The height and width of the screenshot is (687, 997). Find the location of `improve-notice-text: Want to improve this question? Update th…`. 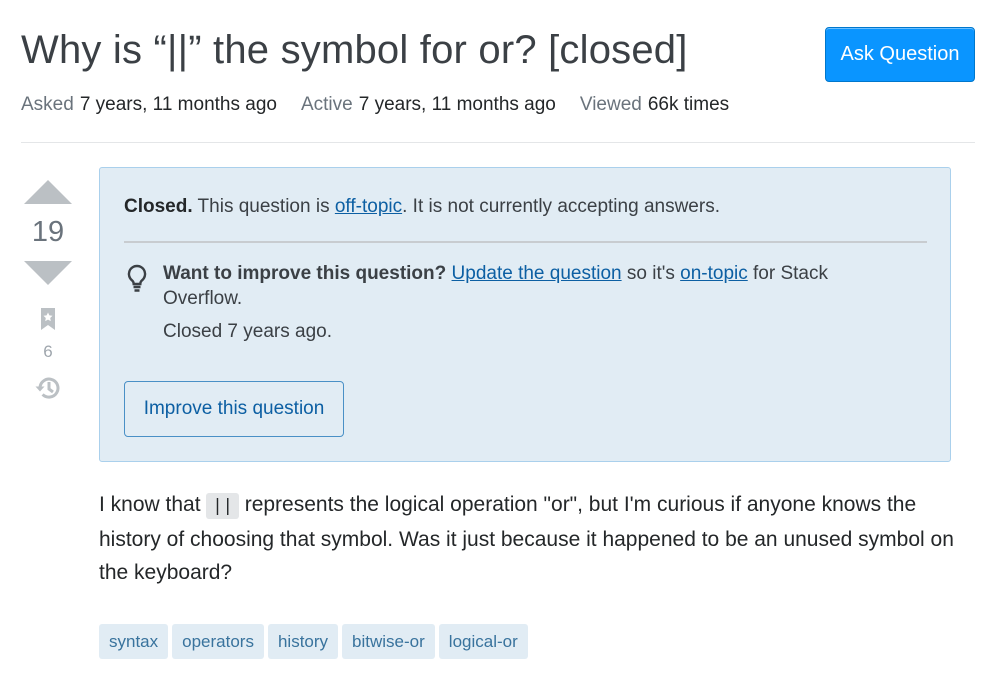

improve-notice-text: Want to improve this question? Update th… is located at coordinates (533, 286).